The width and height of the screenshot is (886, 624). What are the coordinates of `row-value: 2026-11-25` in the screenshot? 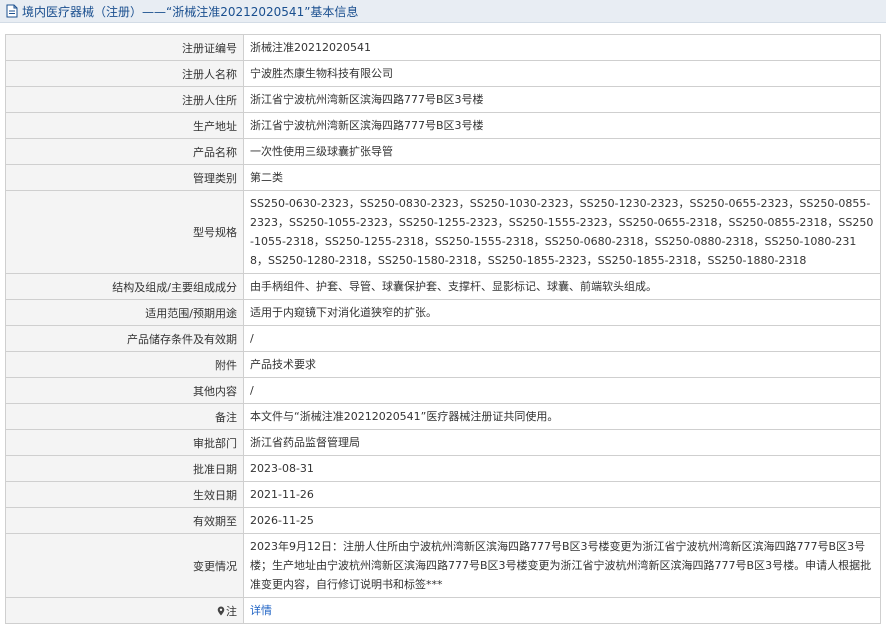 It's located at (562, 520).